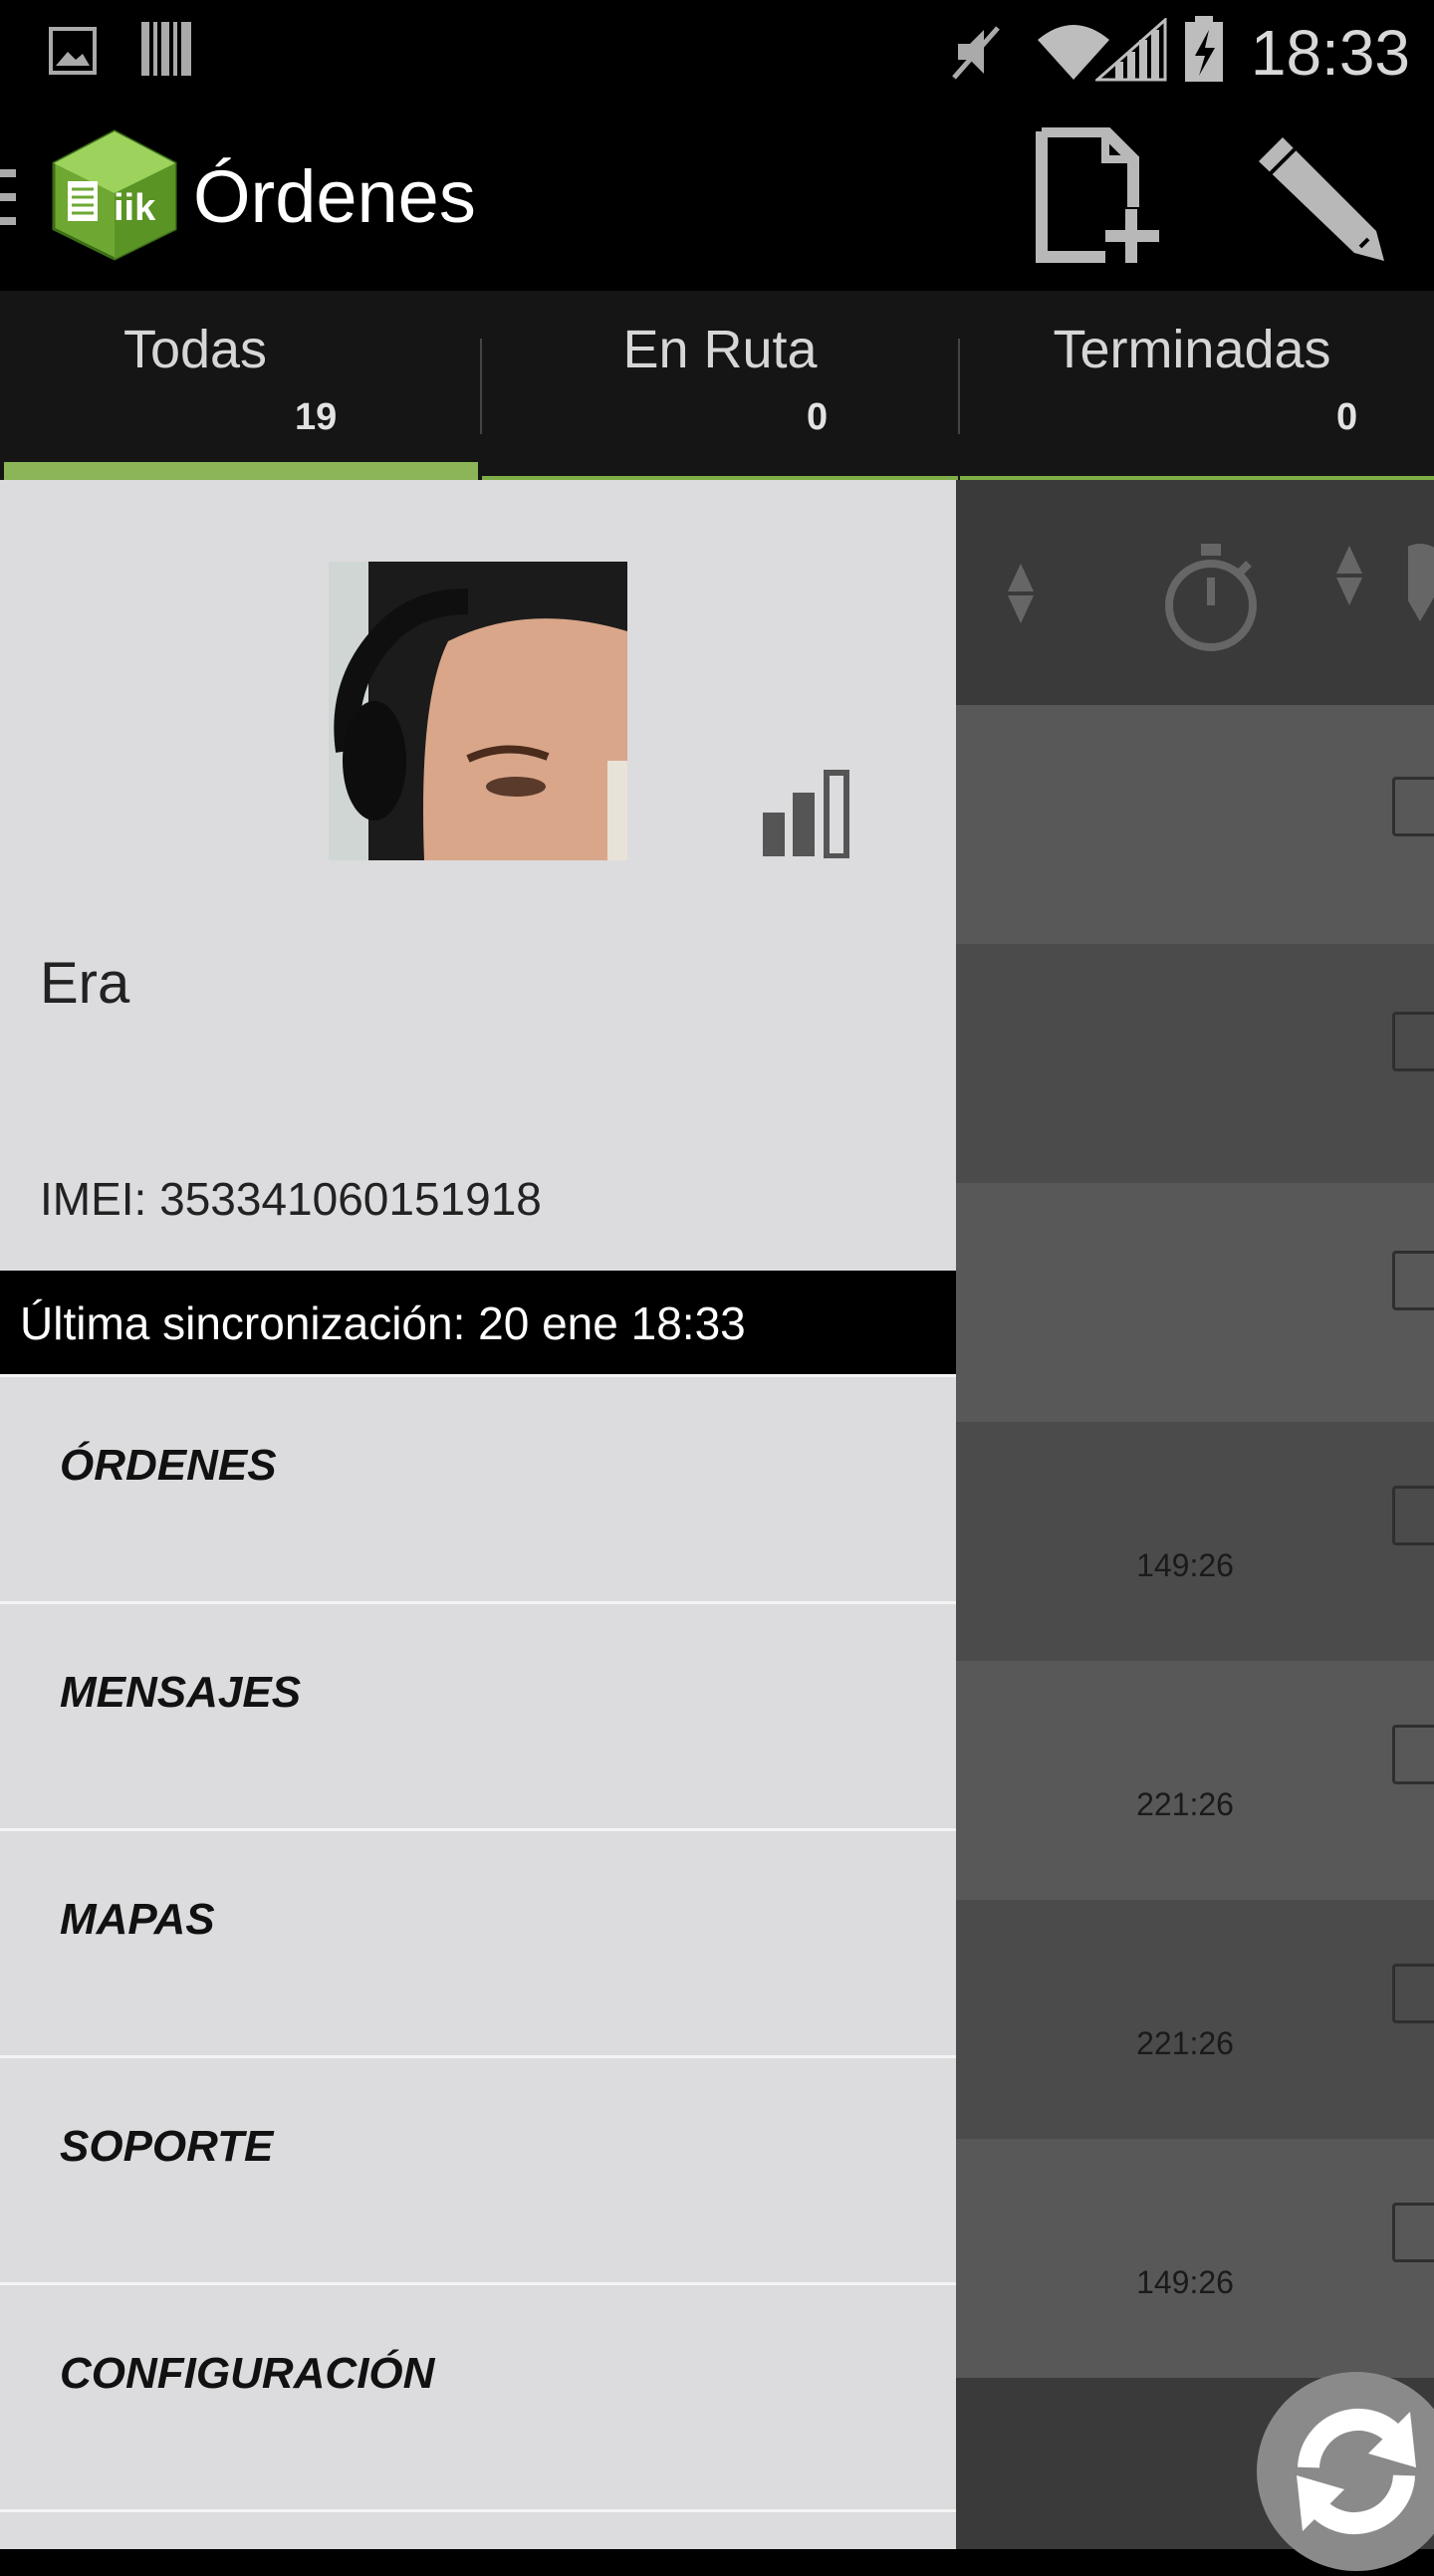 The height and width of the screenshot is (2576, 1434). Describe the element at coordinates (383, 1323) in the screenshot. I see `last-sync-text: Última sincronización: 20 ene 18:33` at that location.